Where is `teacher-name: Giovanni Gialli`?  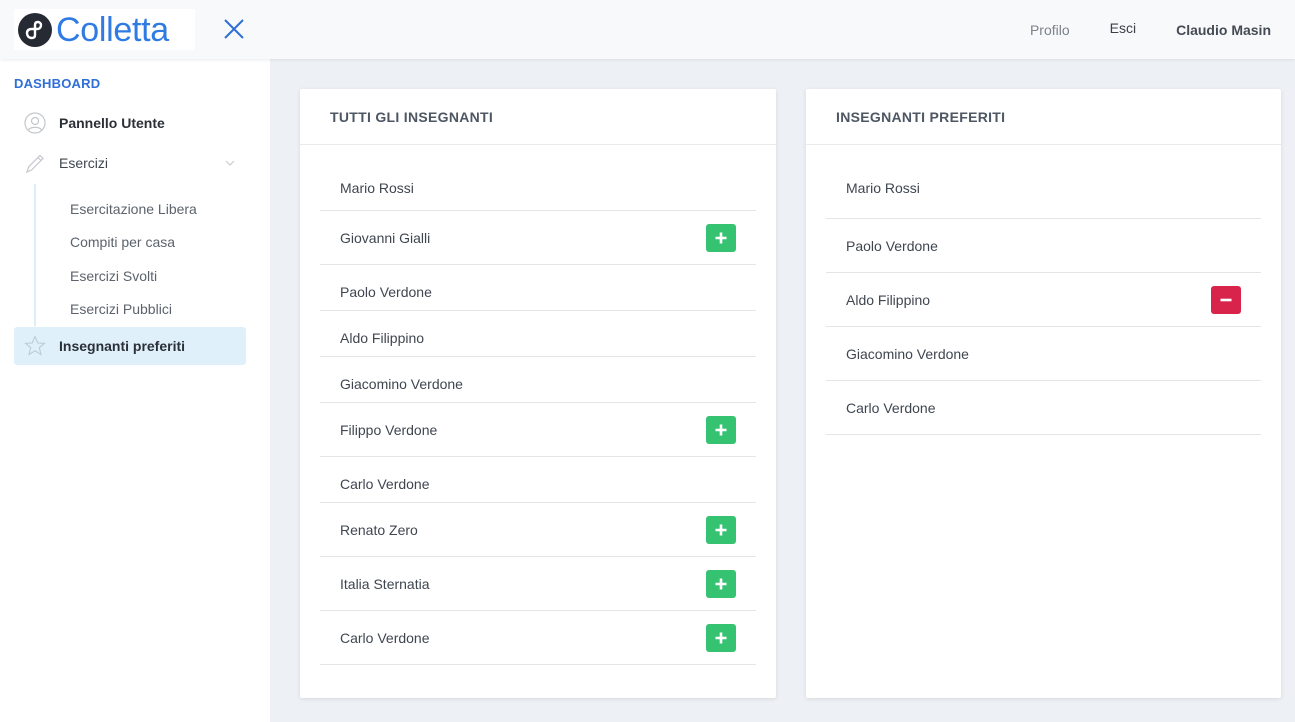
teacher-name: Giovanni Gialli is located at coordinates (385, 238).